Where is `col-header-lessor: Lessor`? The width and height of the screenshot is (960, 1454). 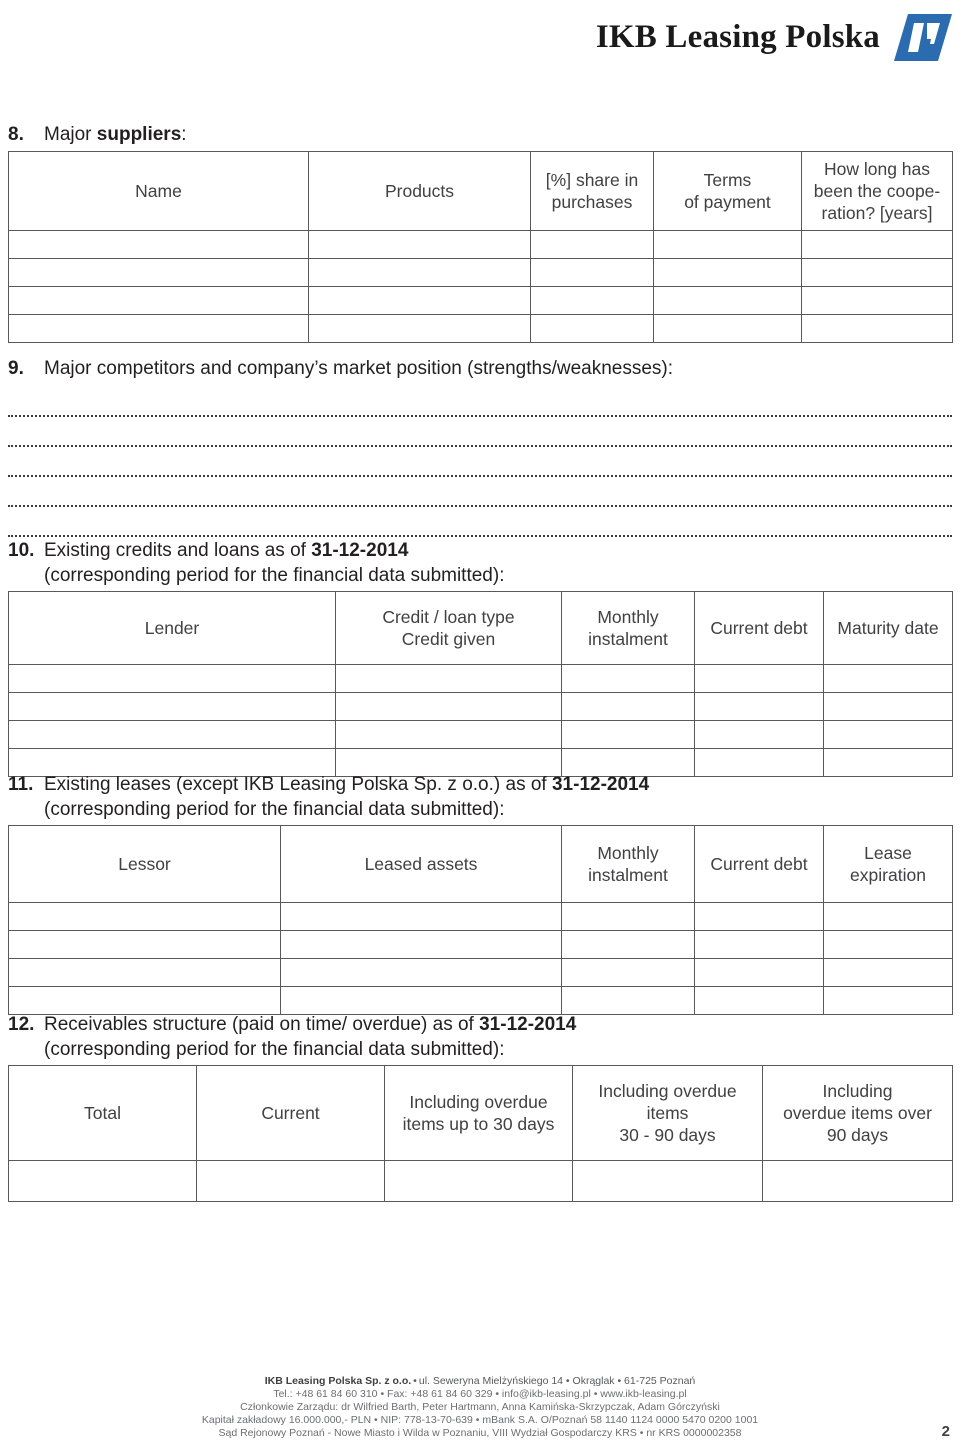 col-header-lessor: Lessor is located at coordinates (144, 864).